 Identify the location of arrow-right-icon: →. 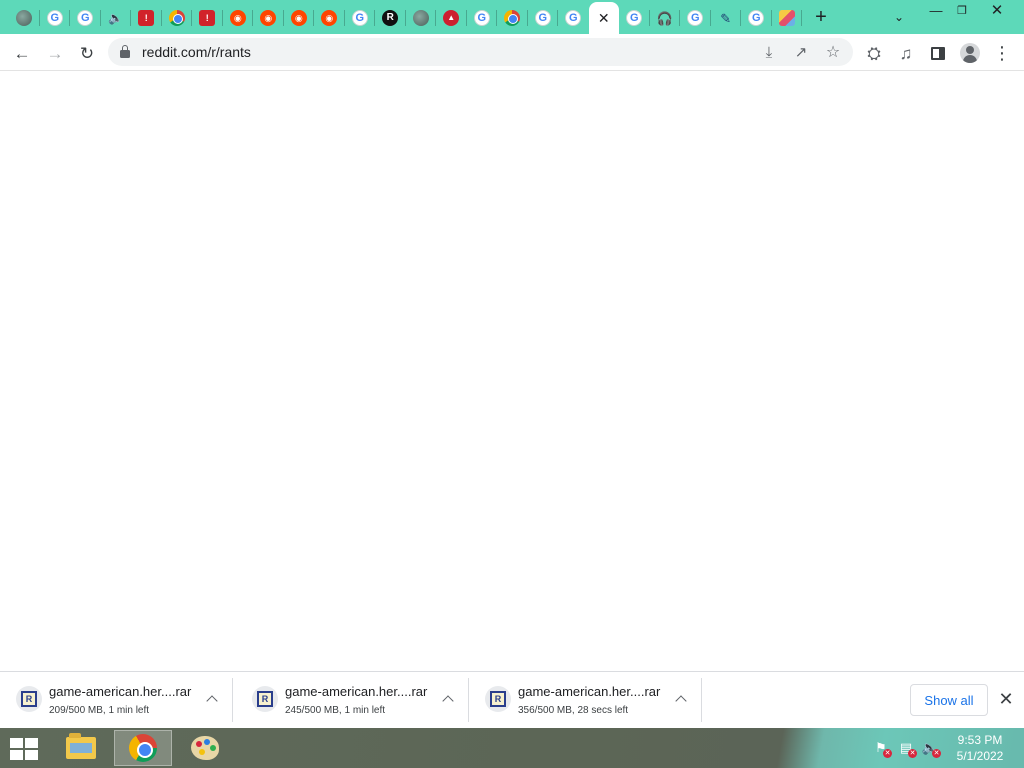
(55, 53).